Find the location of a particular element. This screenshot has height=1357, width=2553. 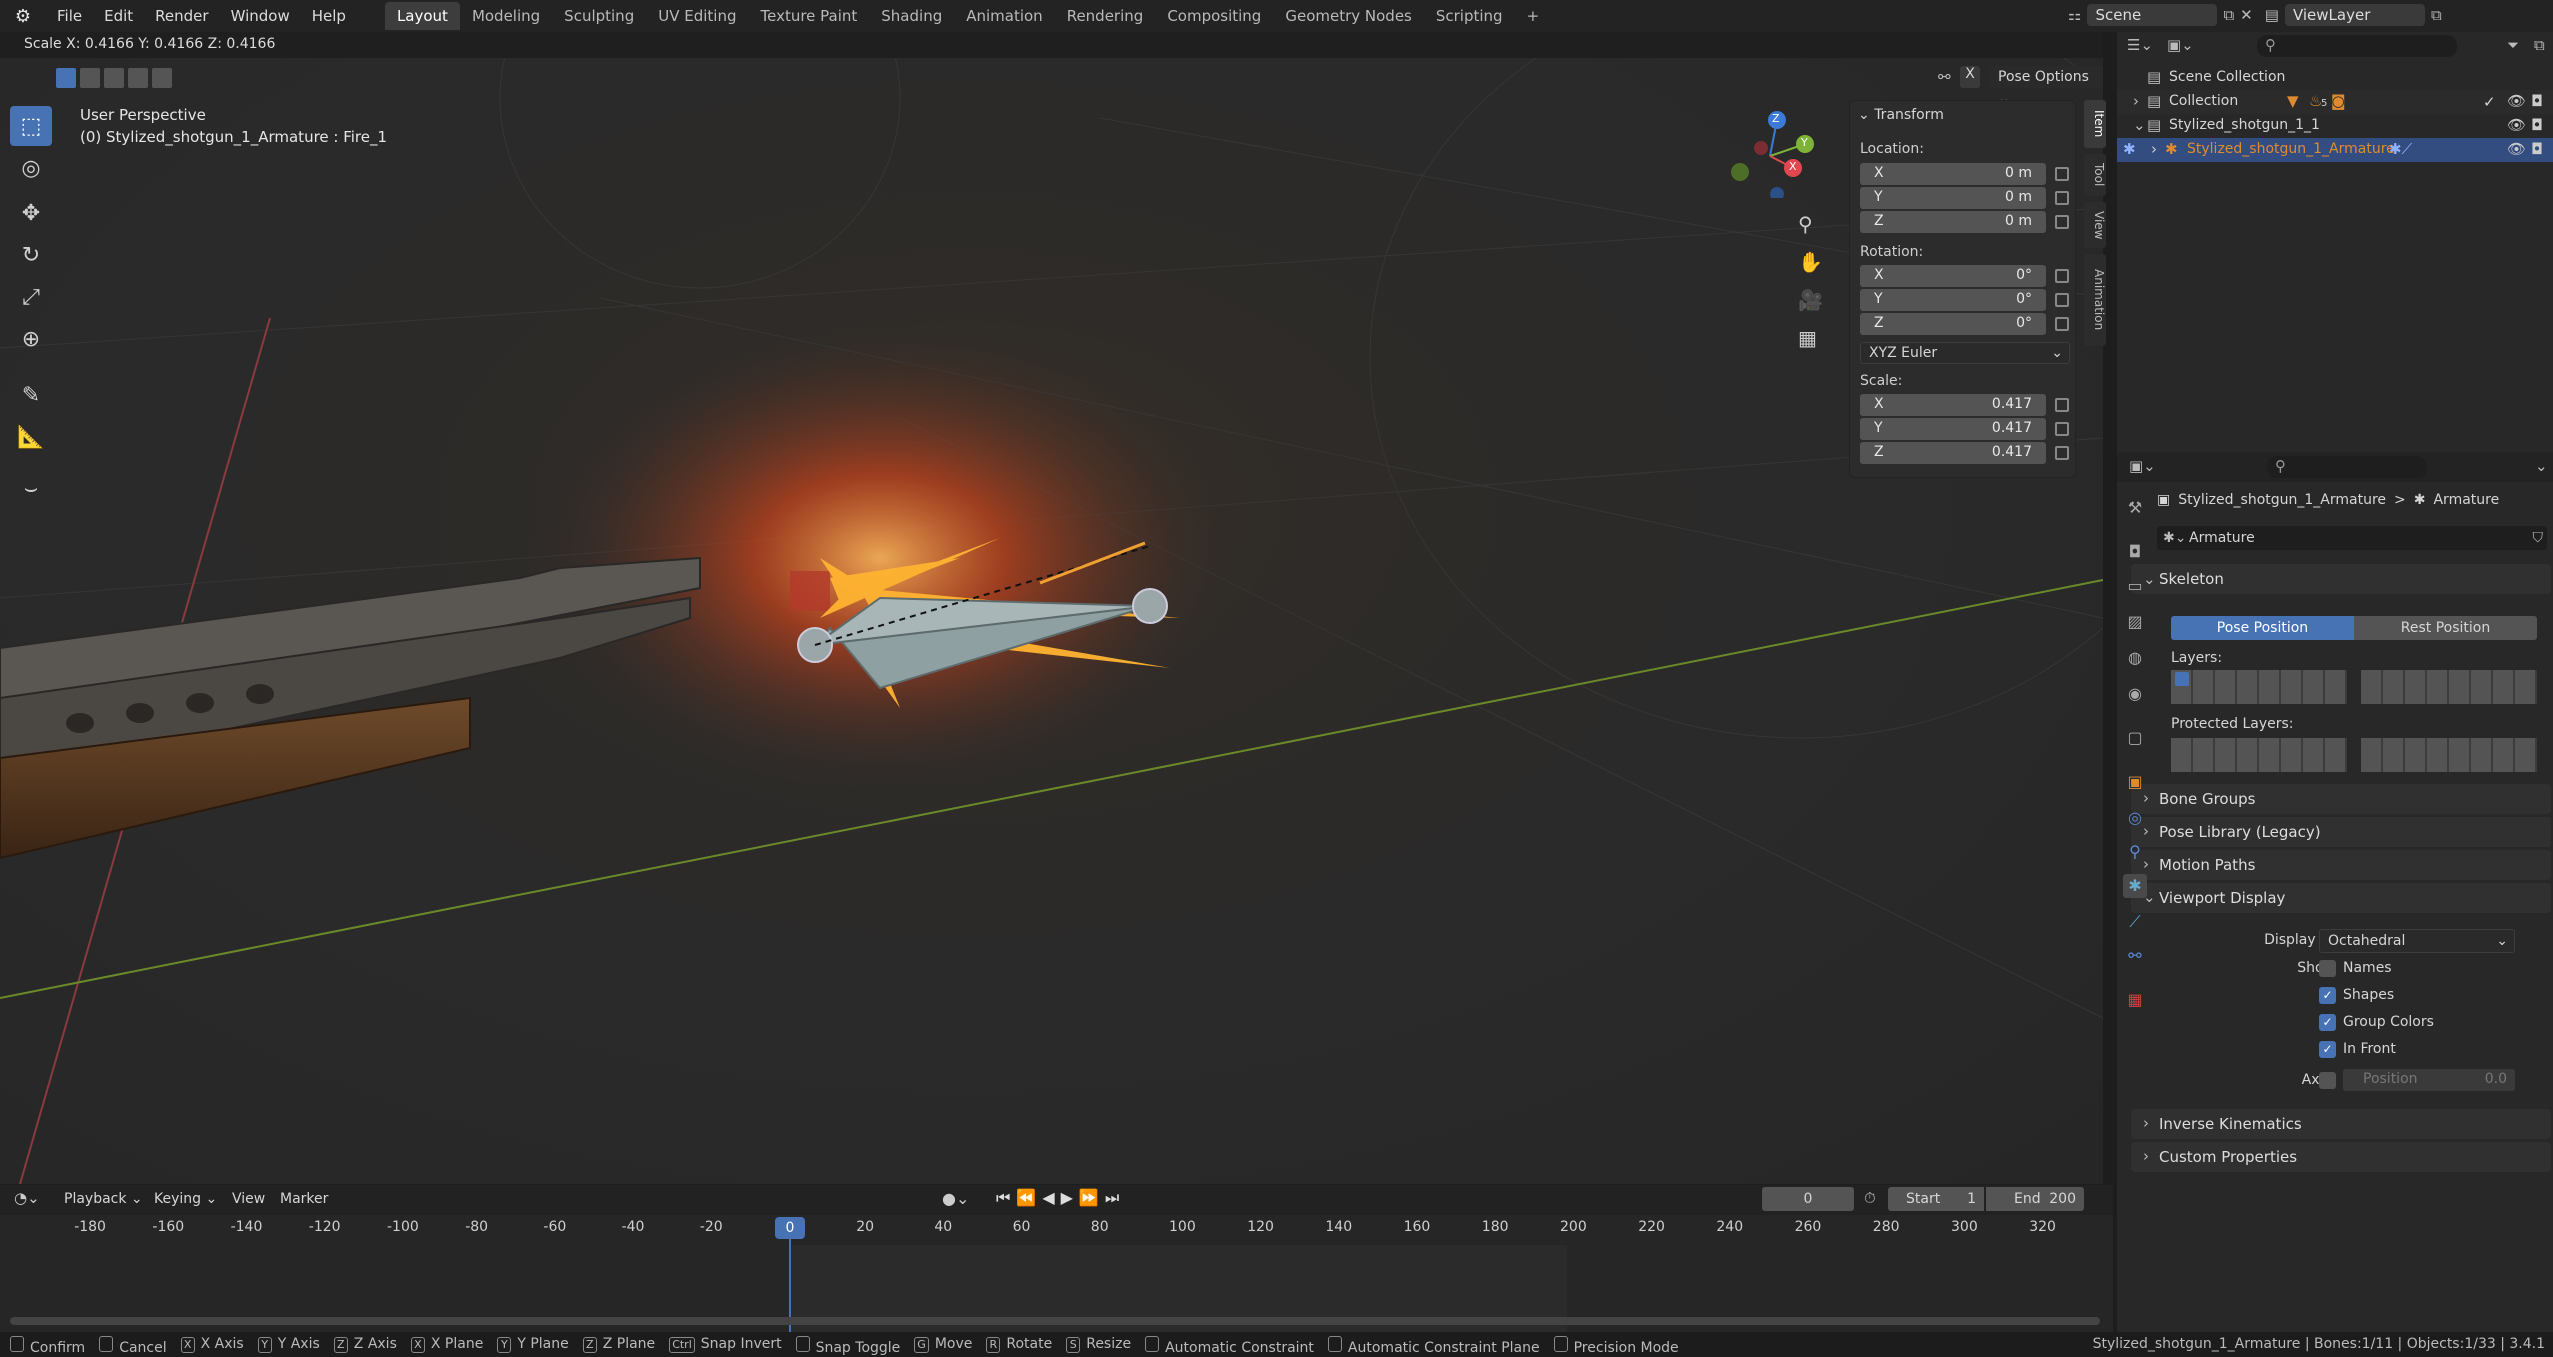

outliner-editor-type-icon: ☰⌄ is located at coordinates (2140, 45).